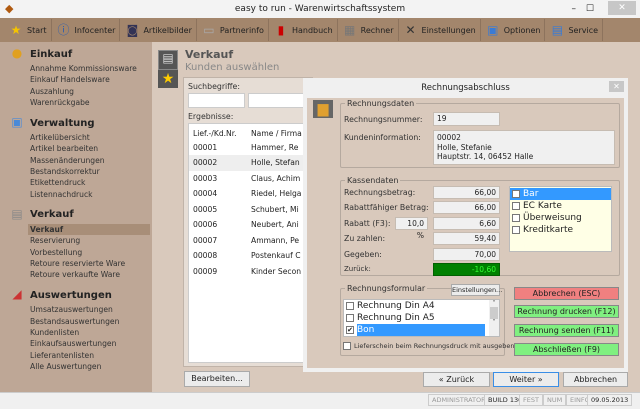  What do you see at coordinates (248, 194) in the screenshot?
I see `table-row: 00004 Riedel, Helga` at bounding box center [248, 194].